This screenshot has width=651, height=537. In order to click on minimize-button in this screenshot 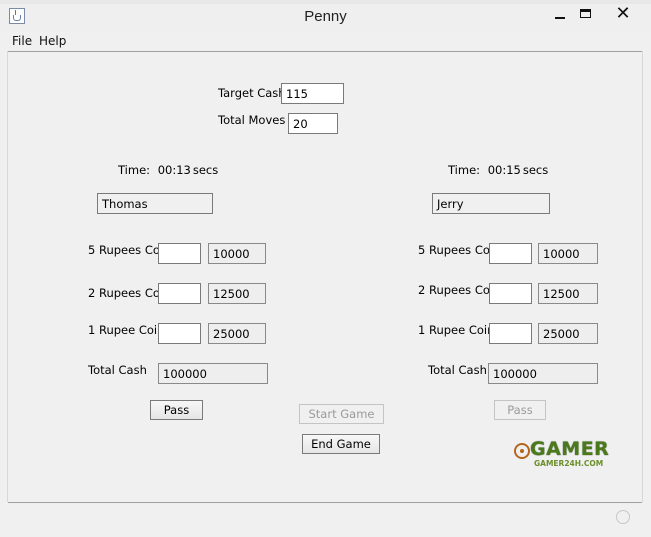, I will do `click(560, 14)`.